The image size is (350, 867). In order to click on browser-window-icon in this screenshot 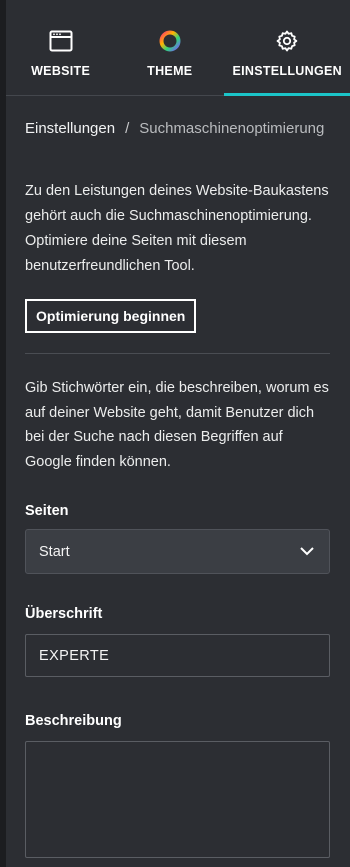, I will do `click(61, 41)`.